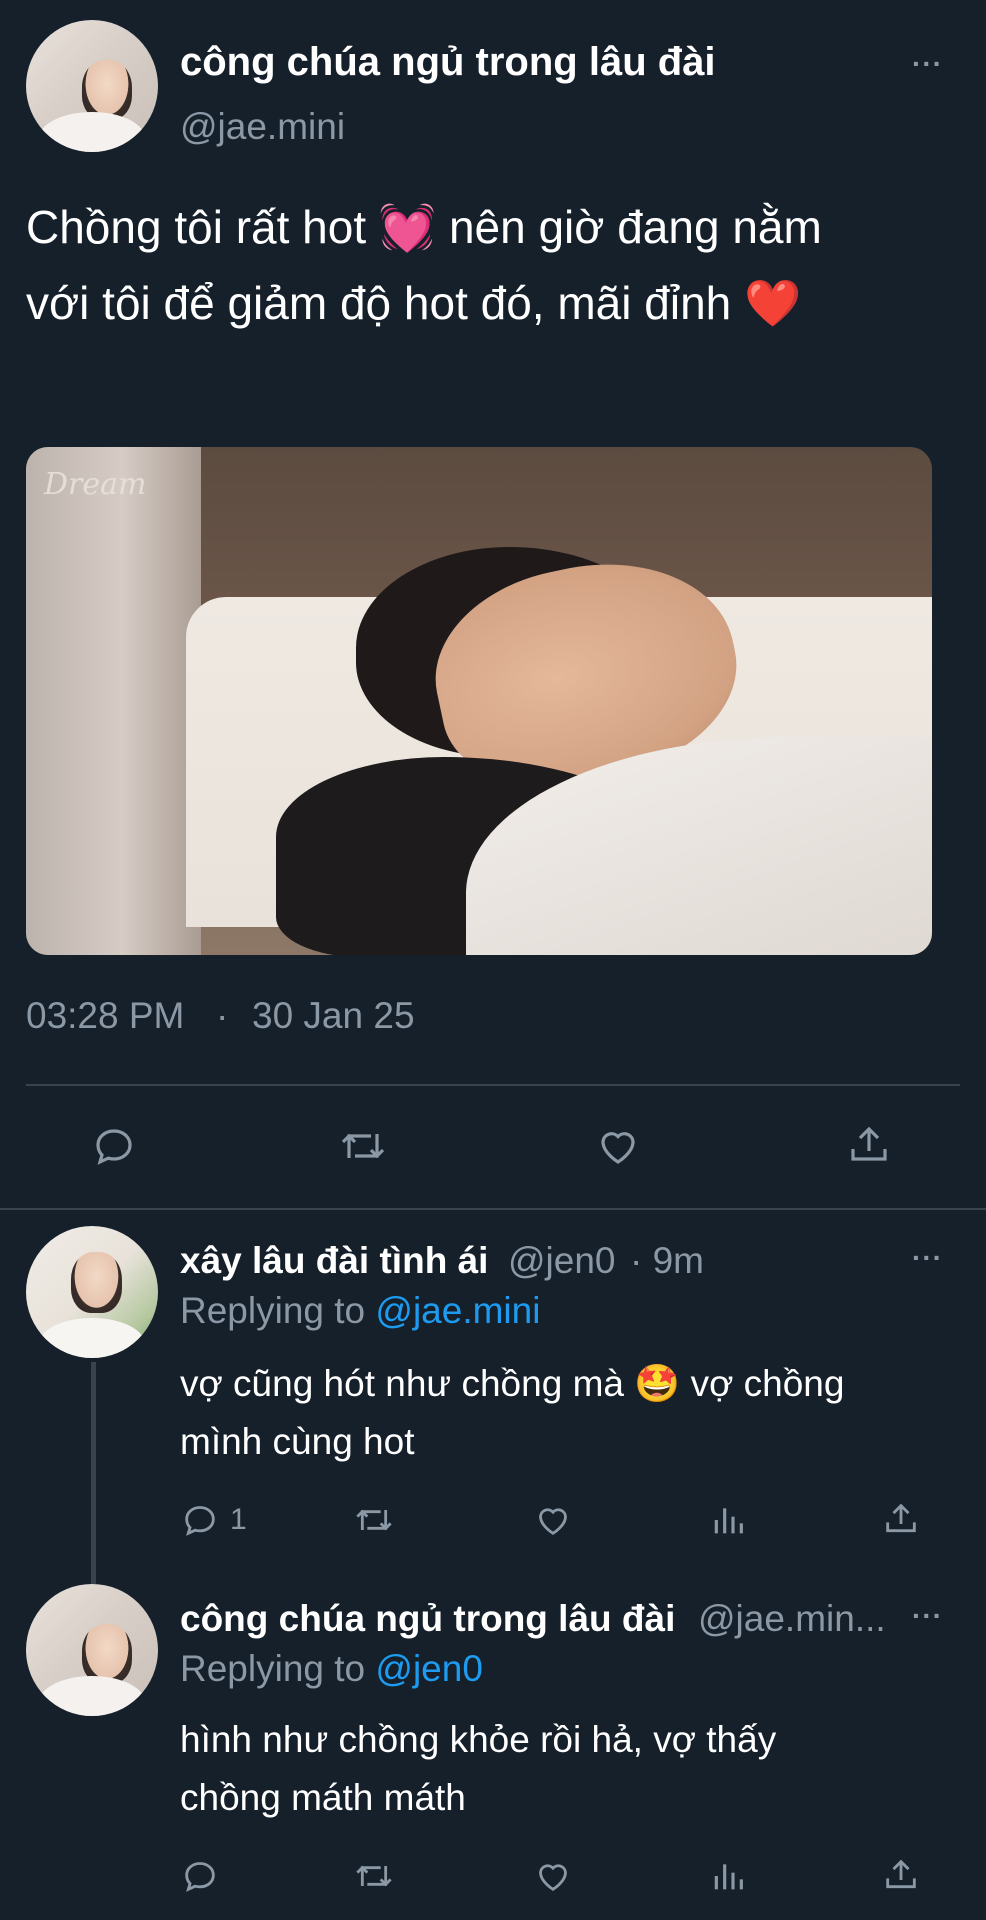 This screenshot has width=986, height=1920. I want to click on author-avatar, so click(92, 86).